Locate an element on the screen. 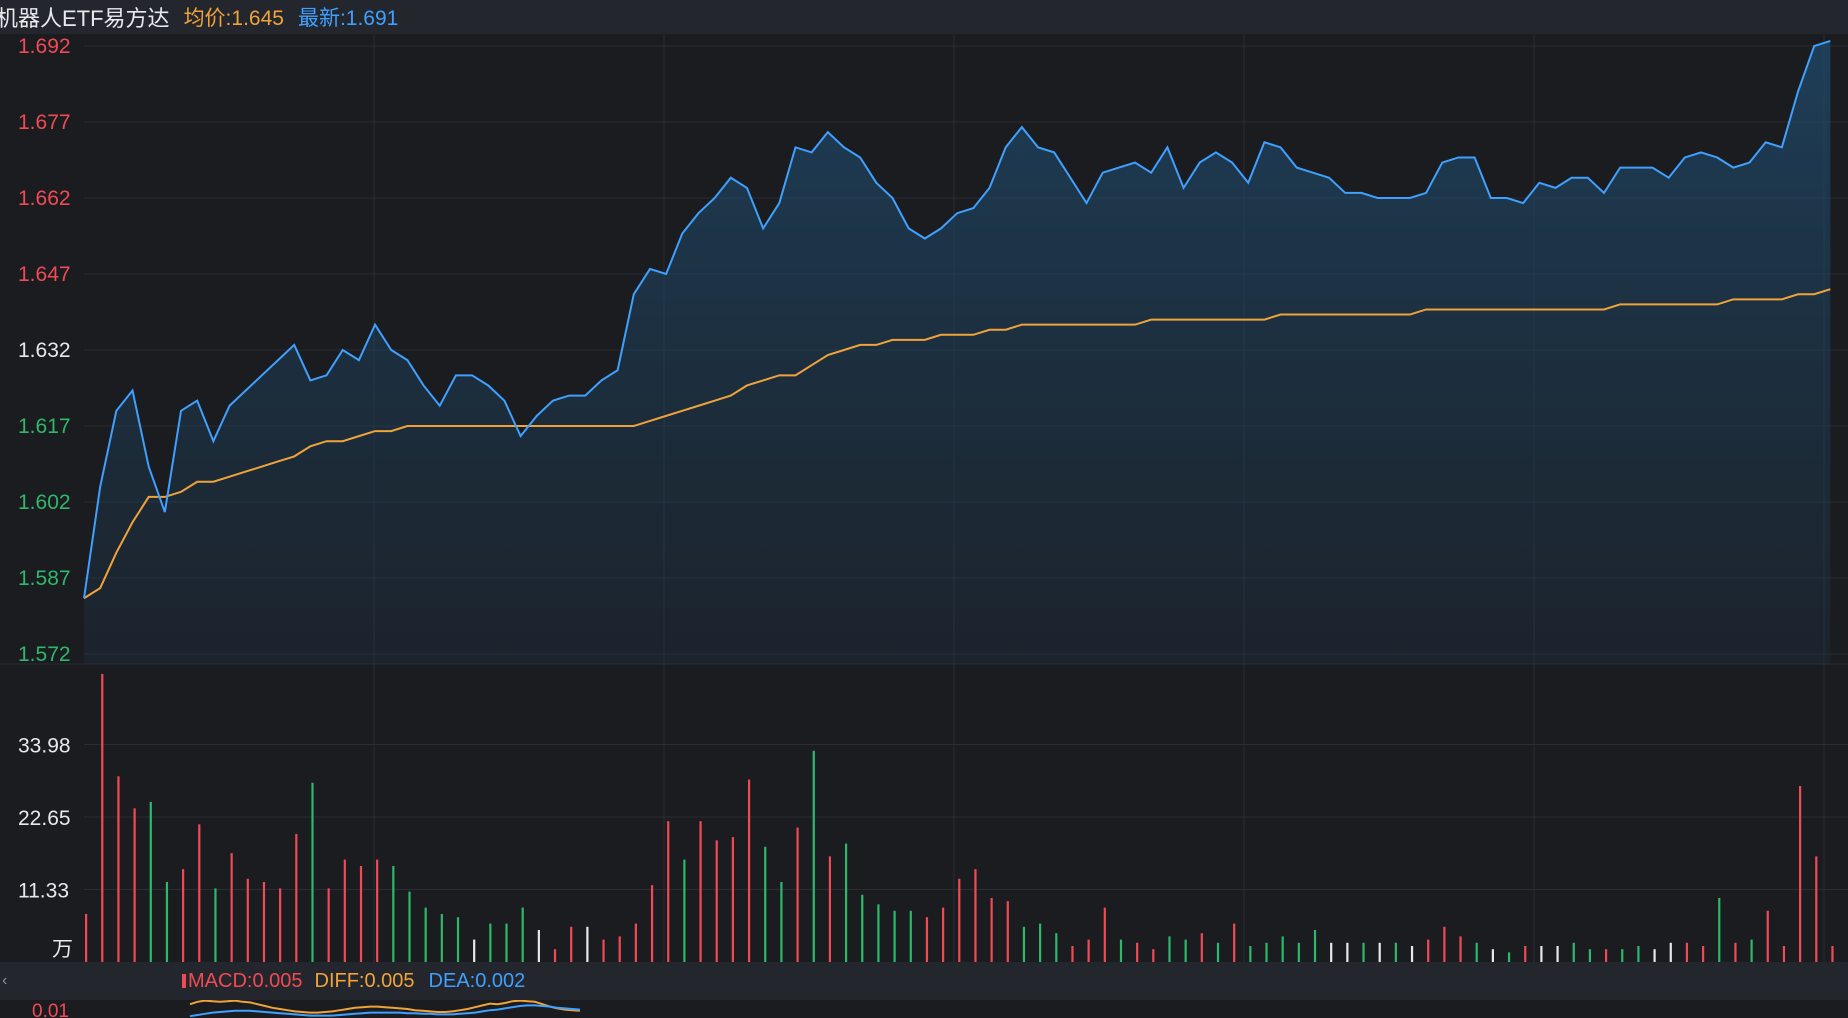 The image size is (1848, 1018). volume-y-tick: 22.65 is located at coordinates (44, 818).